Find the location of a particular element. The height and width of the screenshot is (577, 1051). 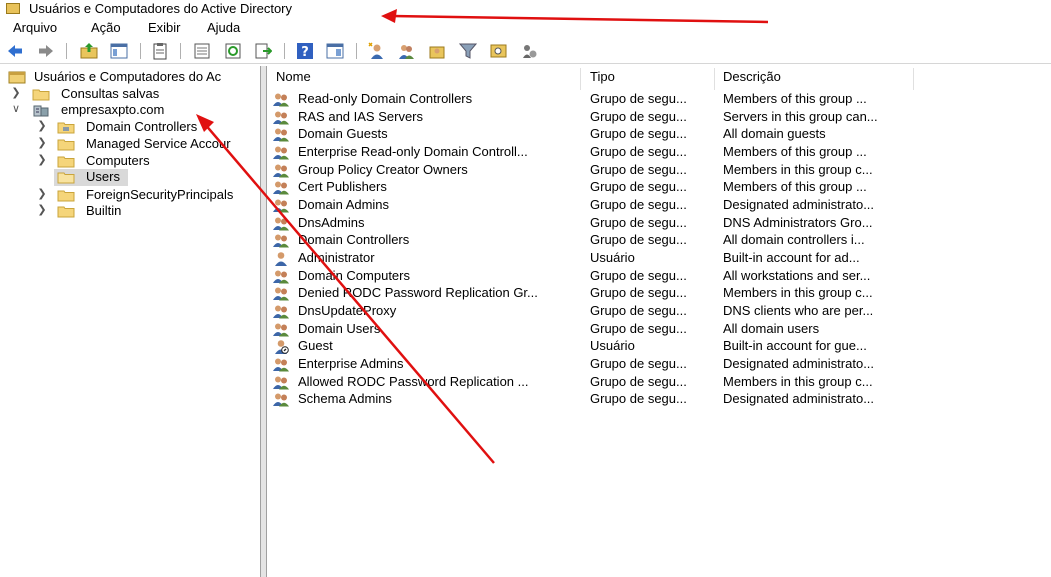

cell-description: All domain users is located at coordinates (771, 328).